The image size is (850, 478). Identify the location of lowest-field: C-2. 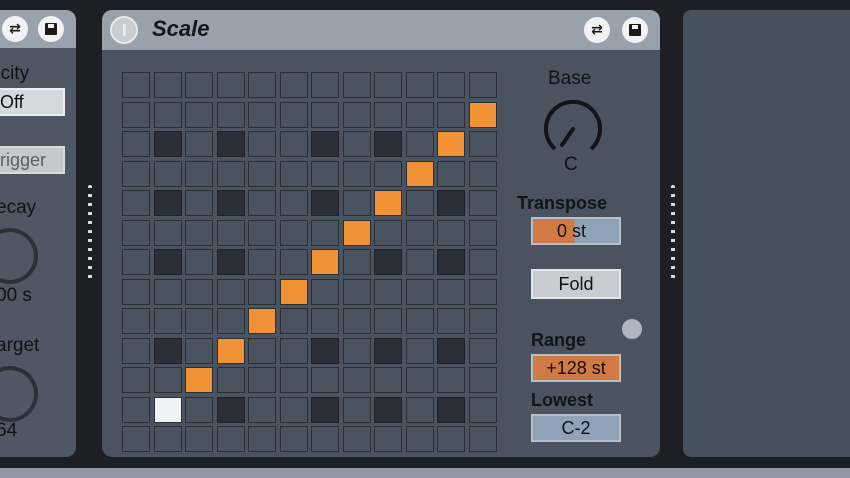
(576, 428).